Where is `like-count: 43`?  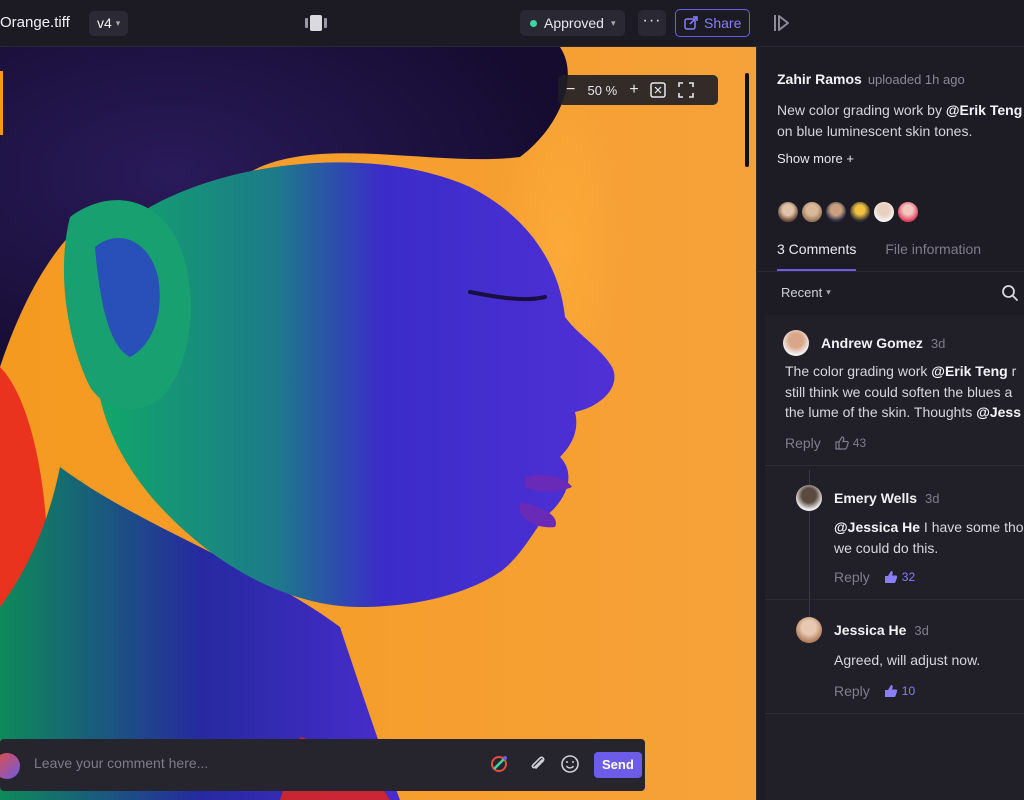 like-count: 43 is located at coordinates (859, 443).